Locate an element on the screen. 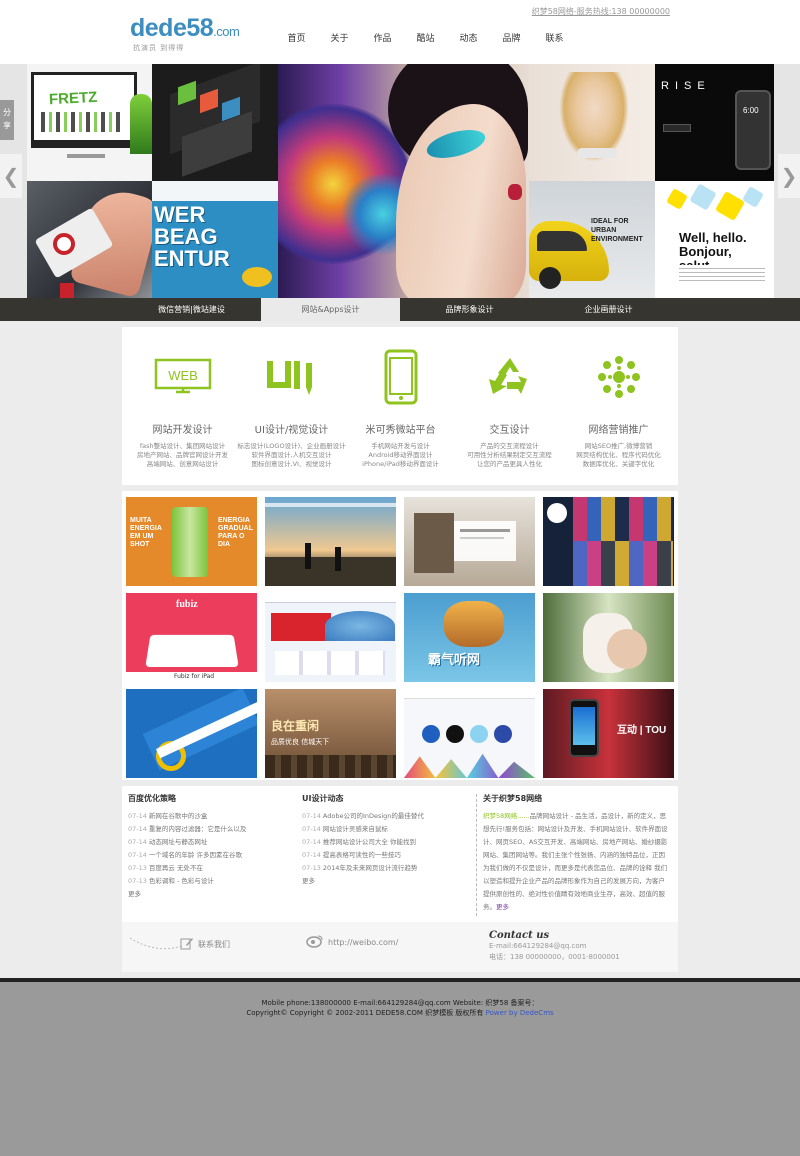  banner-tile-hand is located at coordinates (89, 239).